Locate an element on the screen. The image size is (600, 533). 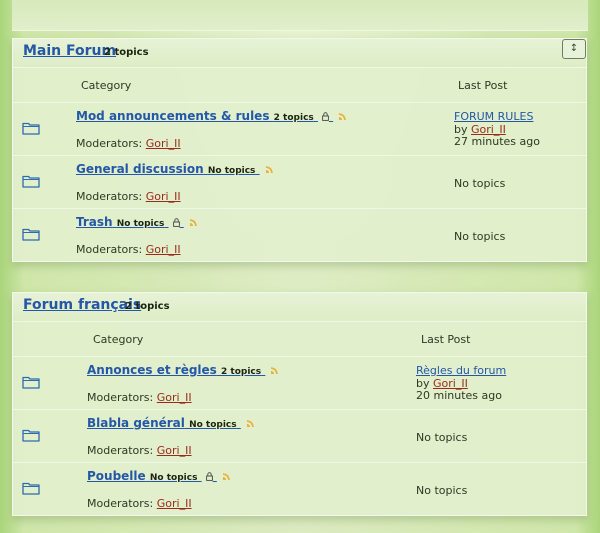
category-title-link: General discussion is located at coordinates (140, 169).